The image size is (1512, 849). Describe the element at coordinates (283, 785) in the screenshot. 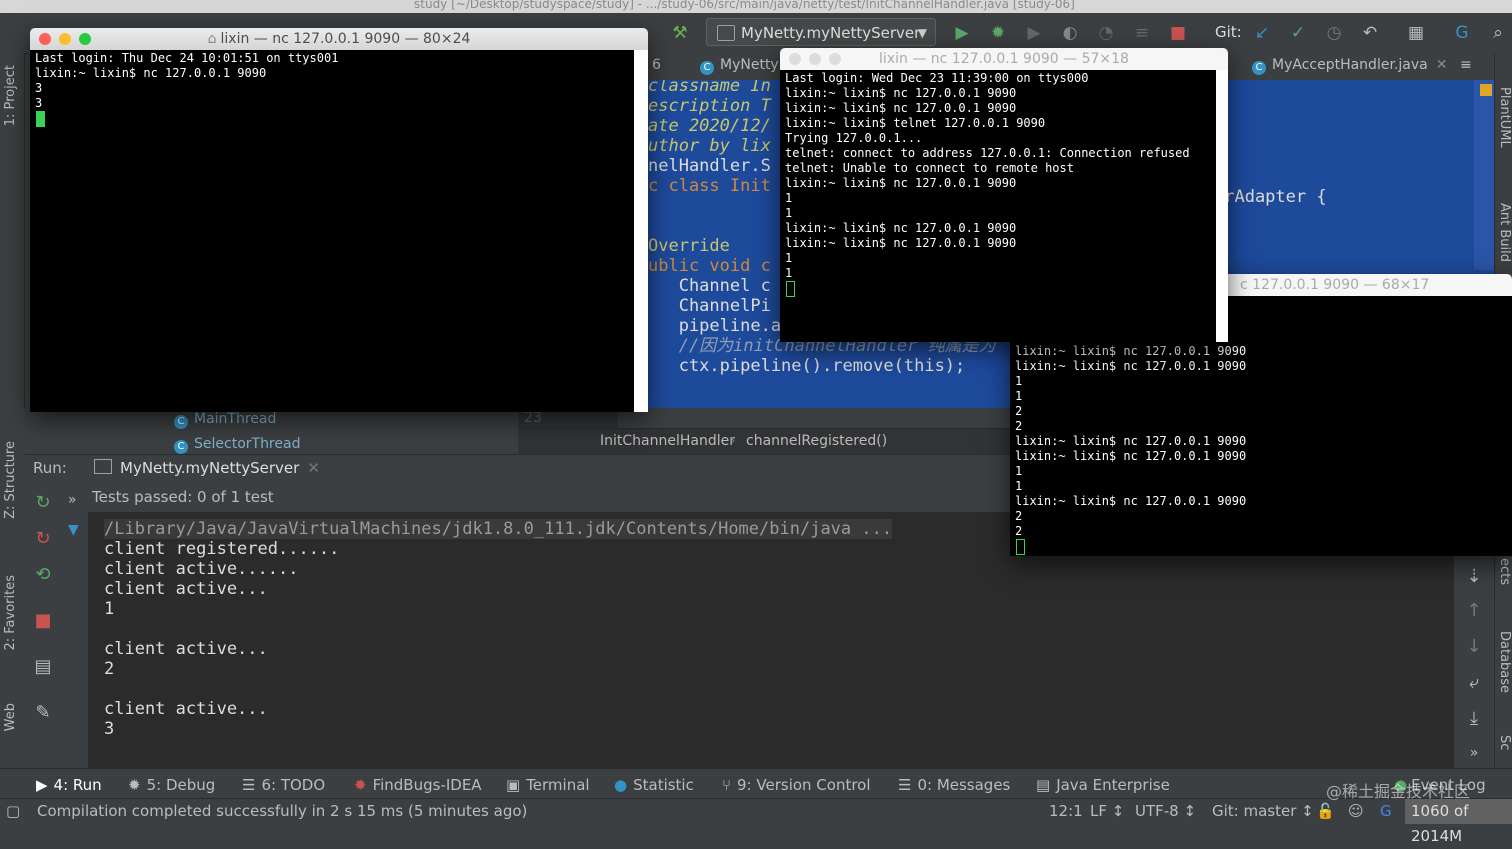

I see `tab-todo: ☰ 6: TODO` at that location.